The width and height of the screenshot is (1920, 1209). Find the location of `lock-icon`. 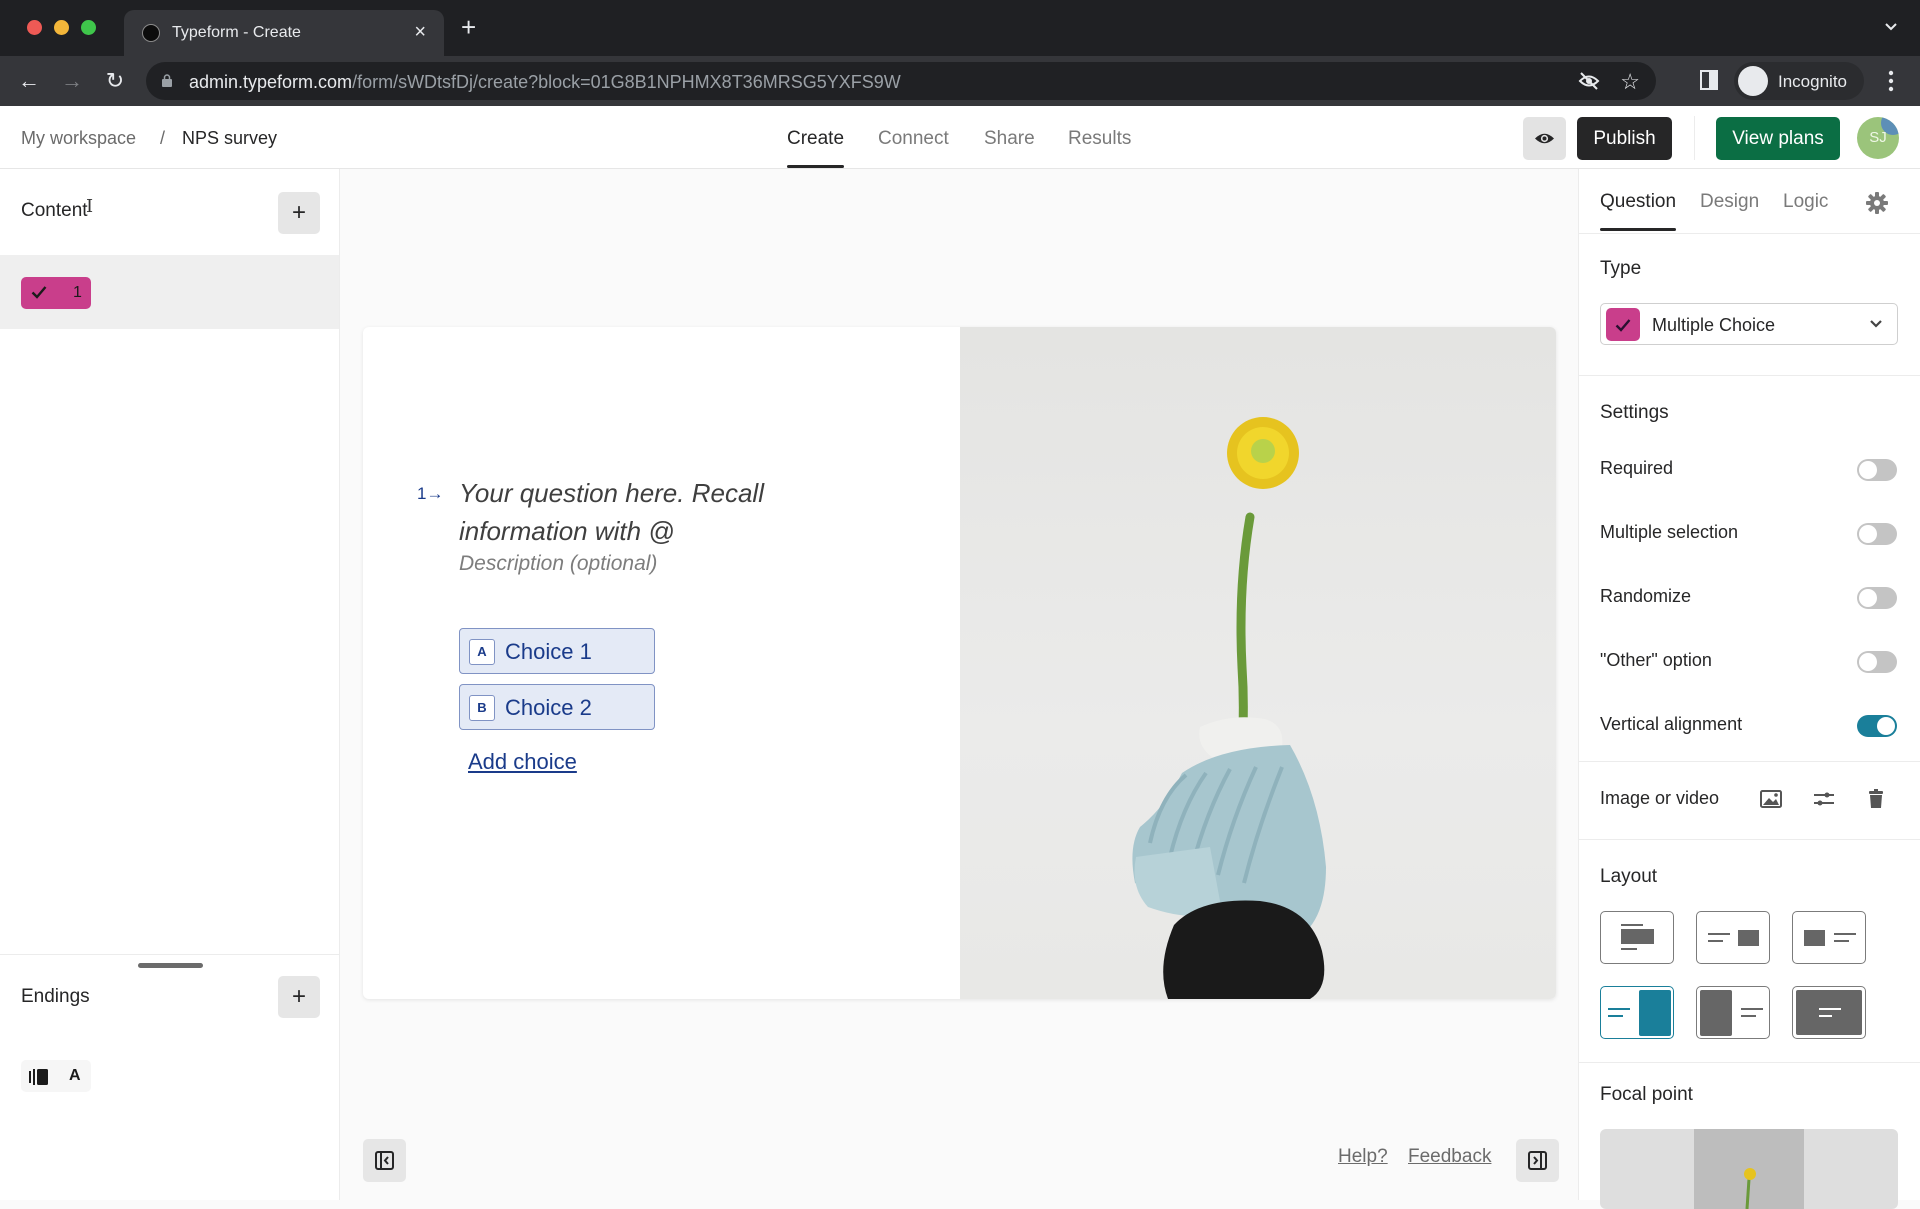

lock-icon is located at coordinates (167, 80).